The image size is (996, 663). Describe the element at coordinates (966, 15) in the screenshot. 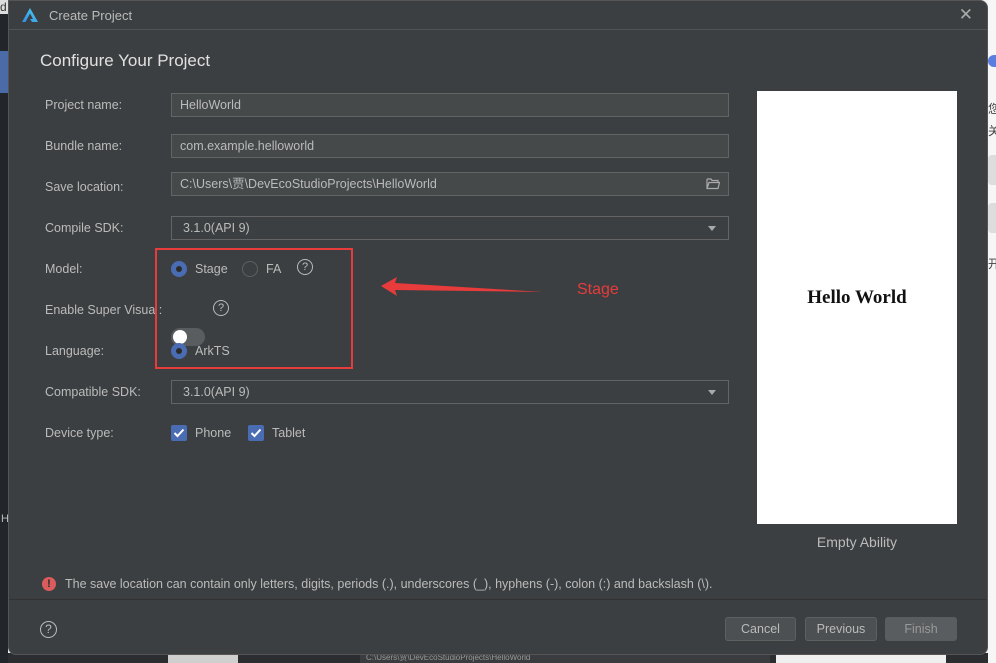

I see `close-icon: ✕` at that location.